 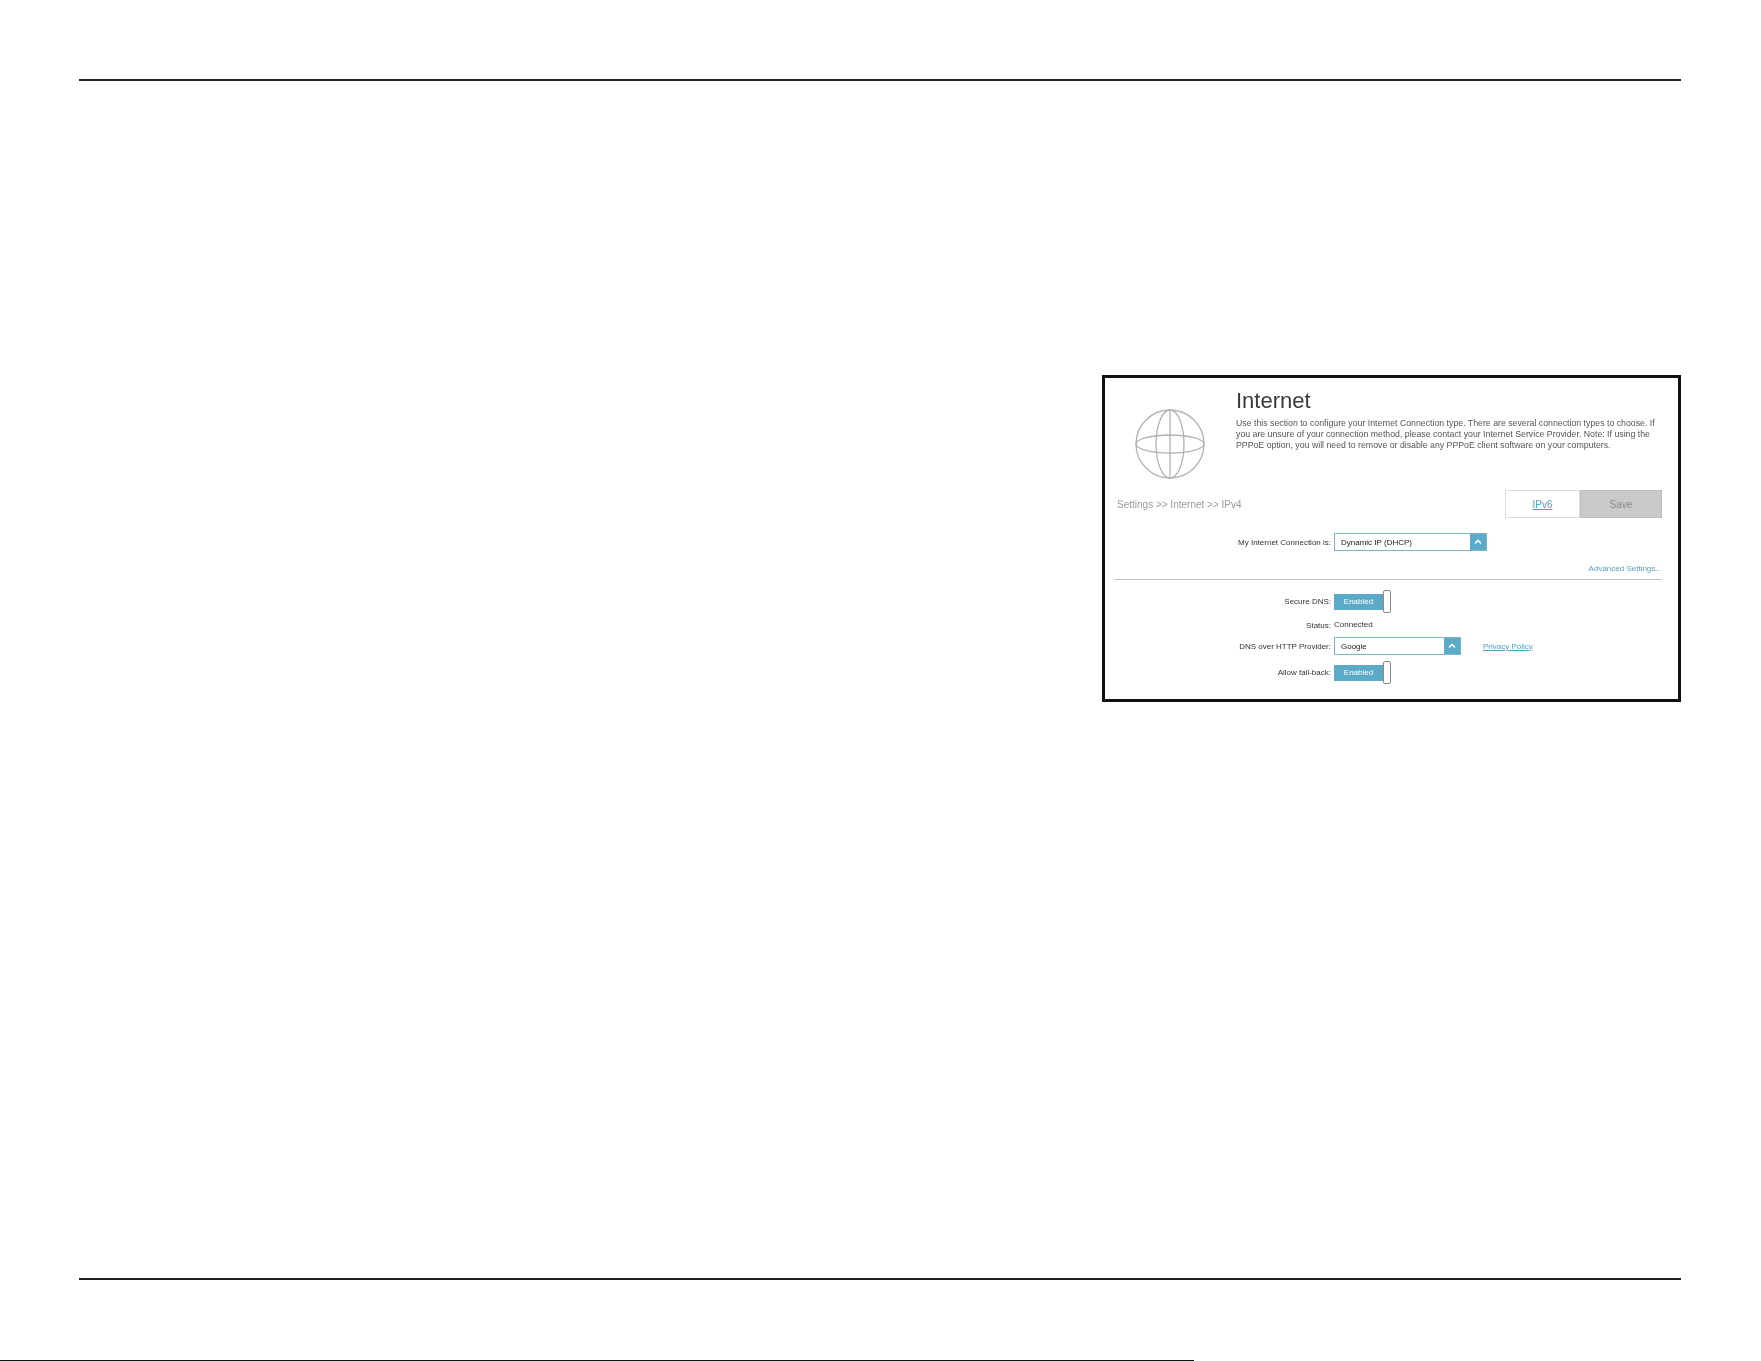 I want to click on policy-link: Privacy Policy, so click(x=1508, y=646).